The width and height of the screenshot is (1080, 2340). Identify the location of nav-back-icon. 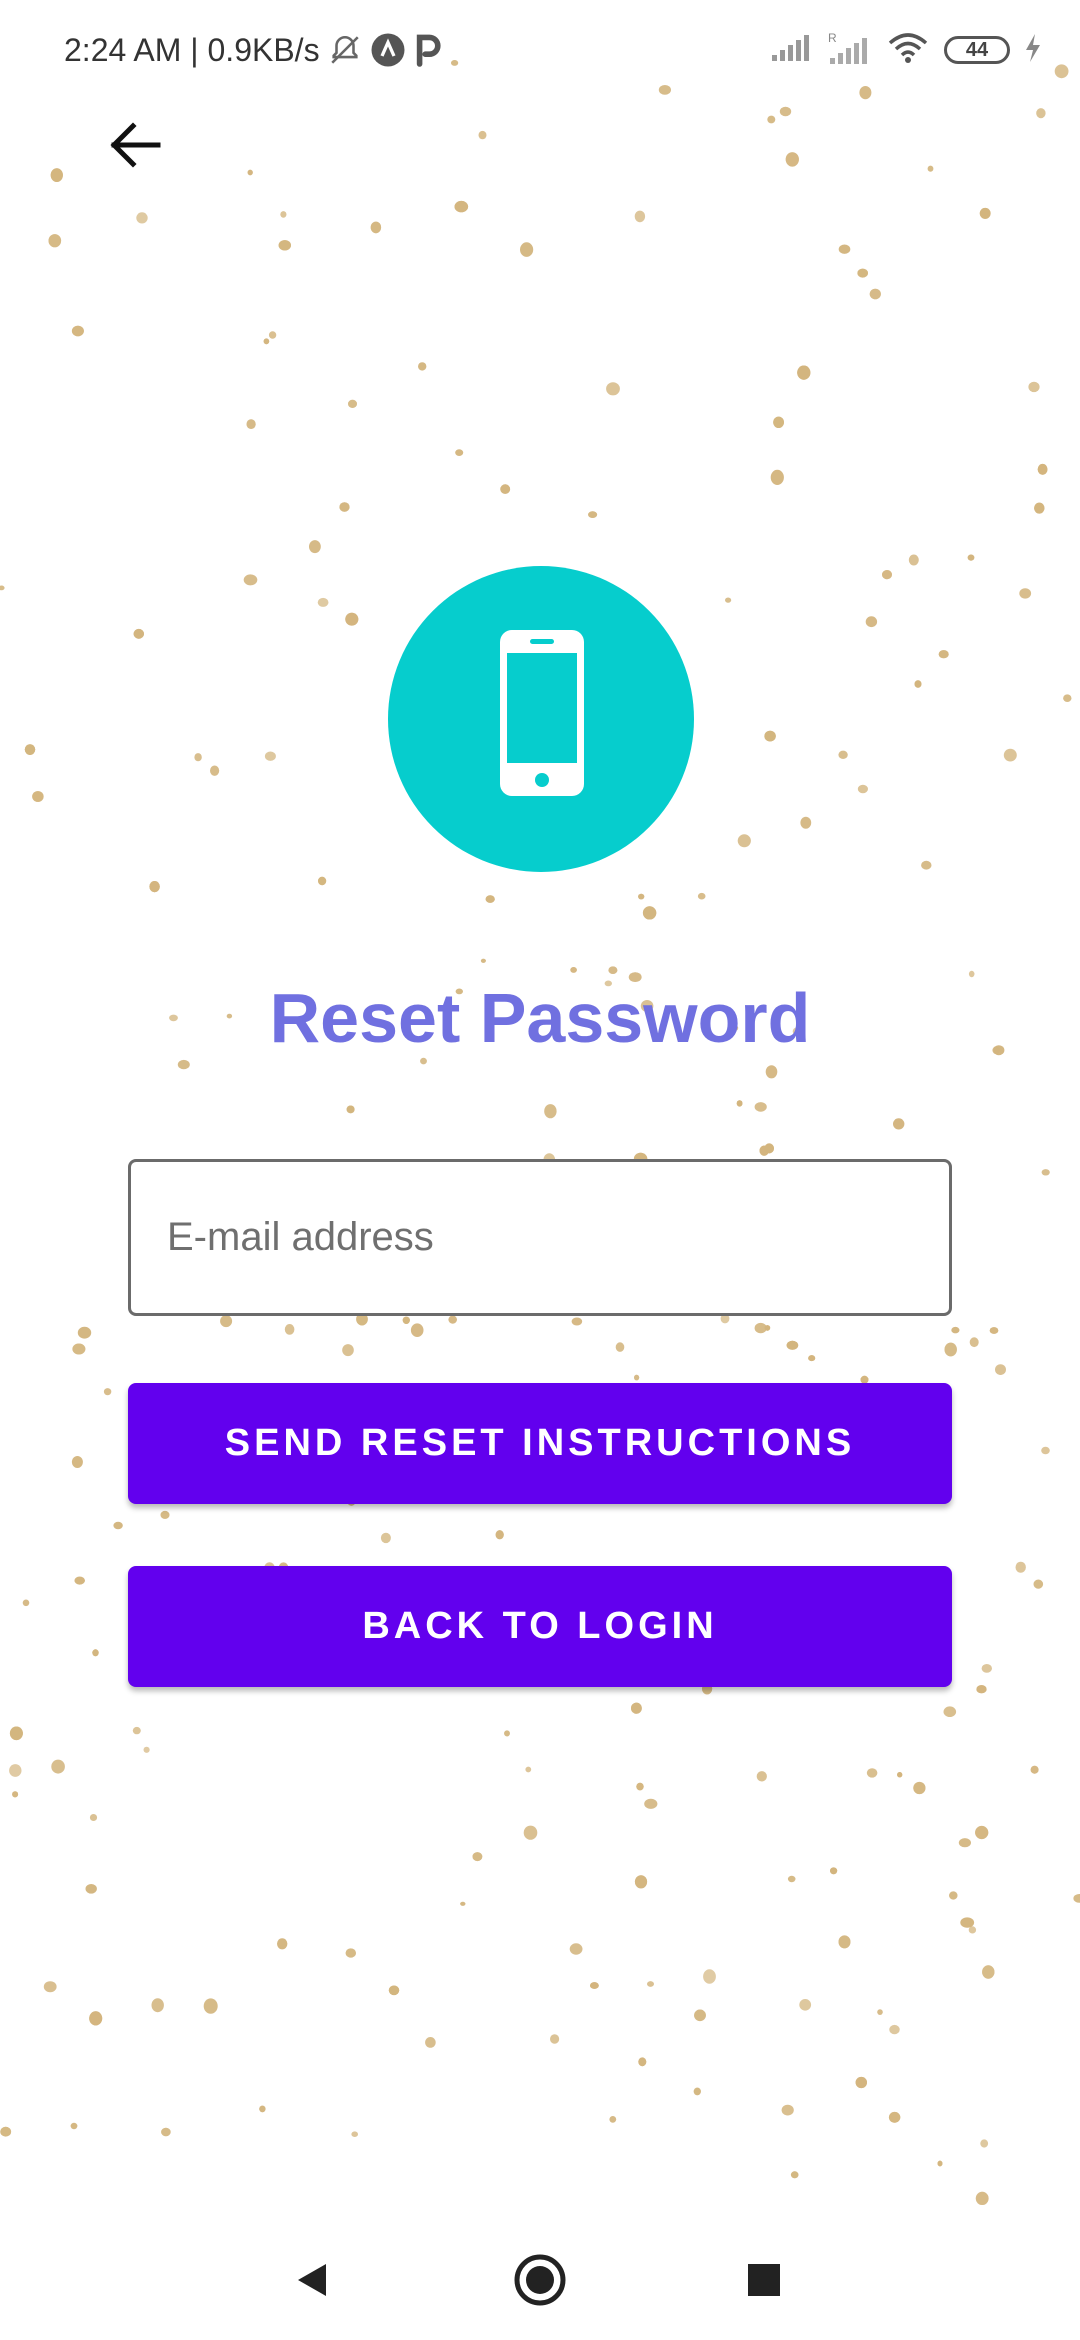
(312, 2280).